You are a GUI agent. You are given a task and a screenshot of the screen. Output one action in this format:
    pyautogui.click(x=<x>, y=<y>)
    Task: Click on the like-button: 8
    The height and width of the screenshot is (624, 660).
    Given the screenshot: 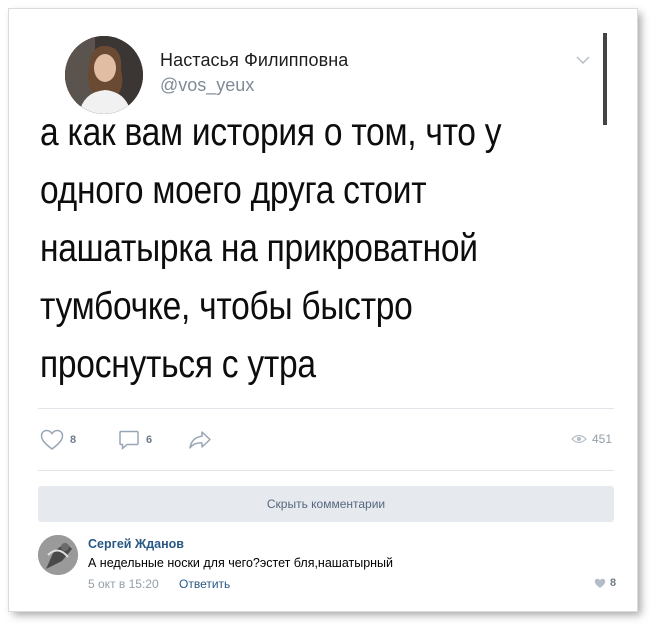 What is the action you would take?
    pyautogui.click(x=58, y=440)
    